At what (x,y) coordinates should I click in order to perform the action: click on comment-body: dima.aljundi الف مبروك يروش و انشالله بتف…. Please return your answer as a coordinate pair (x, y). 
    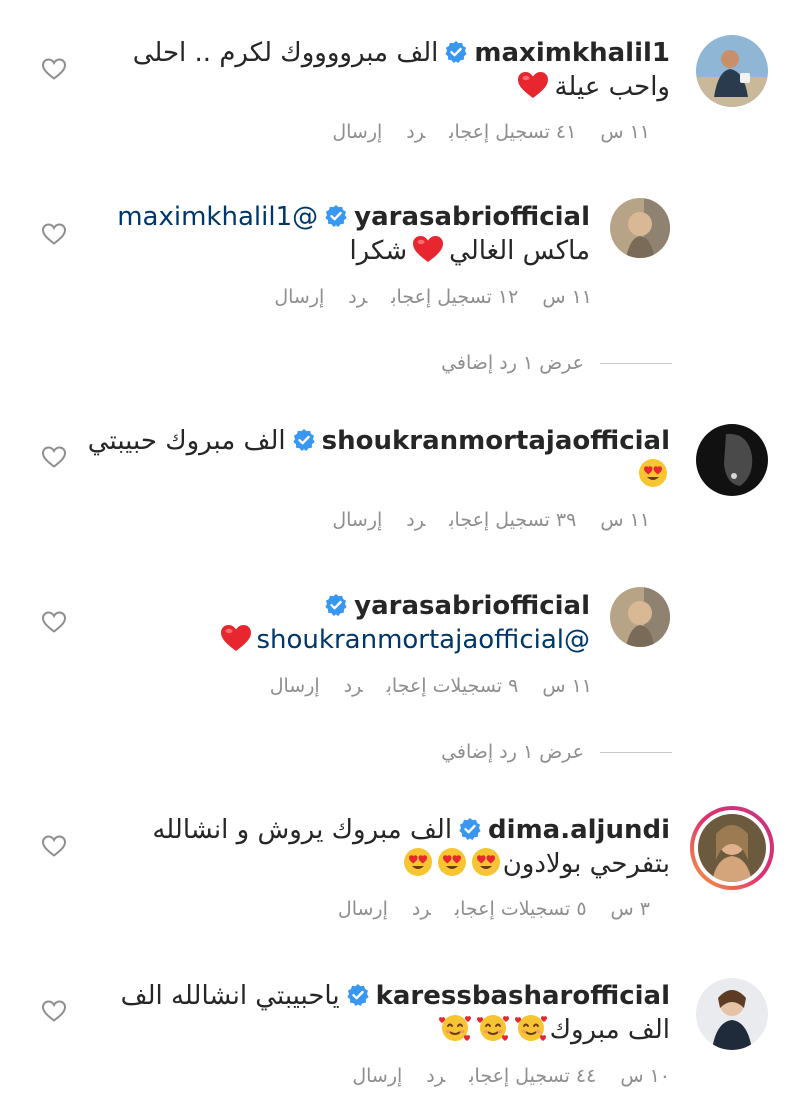
    Looking at the image, I should click on (411, 847).